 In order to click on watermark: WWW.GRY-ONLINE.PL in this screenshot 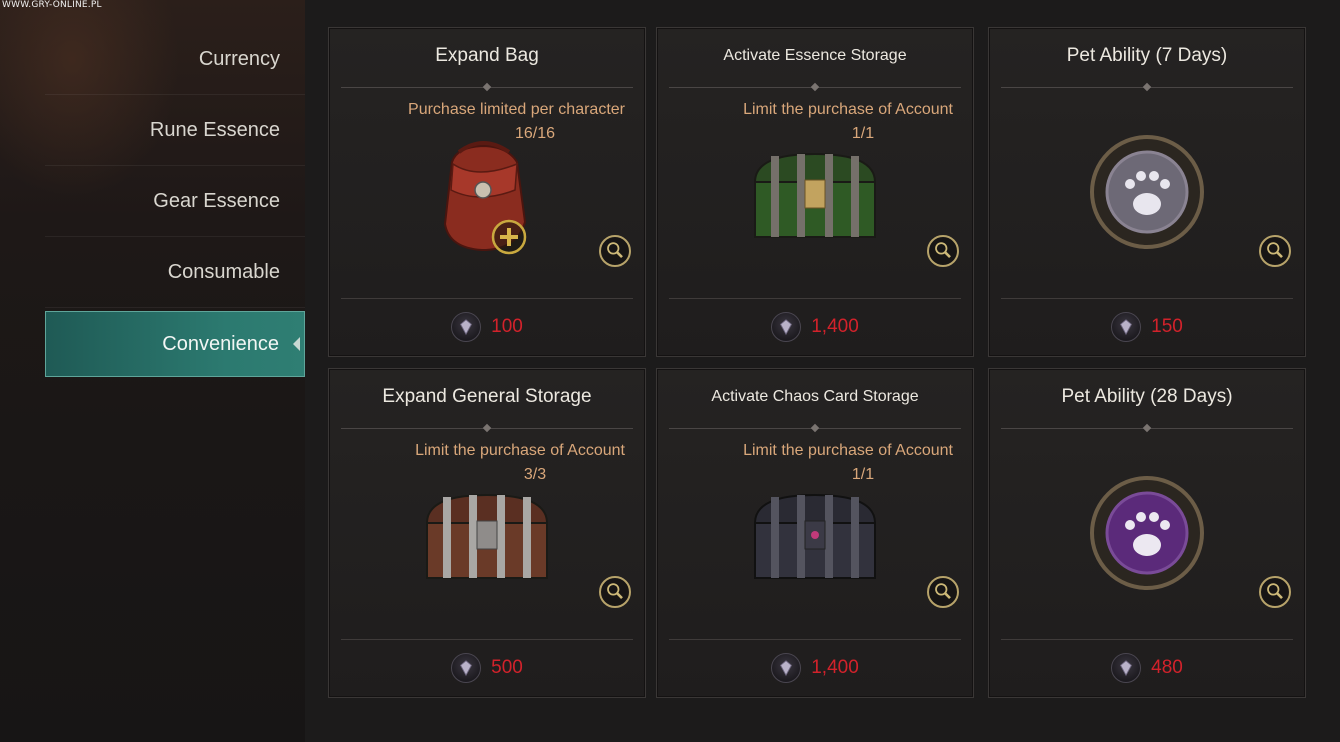, I will do `click(52, 5)`.